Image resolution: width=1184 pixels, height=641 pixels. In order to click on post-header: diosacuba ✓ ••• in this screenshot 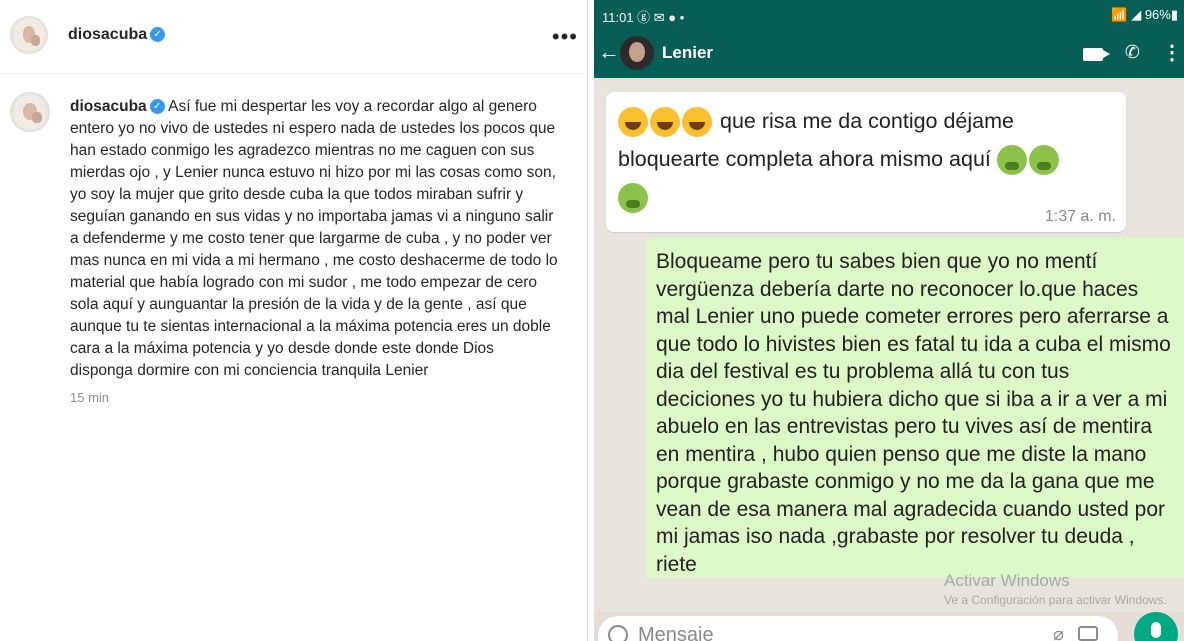, I will do `click(294, 37)`.